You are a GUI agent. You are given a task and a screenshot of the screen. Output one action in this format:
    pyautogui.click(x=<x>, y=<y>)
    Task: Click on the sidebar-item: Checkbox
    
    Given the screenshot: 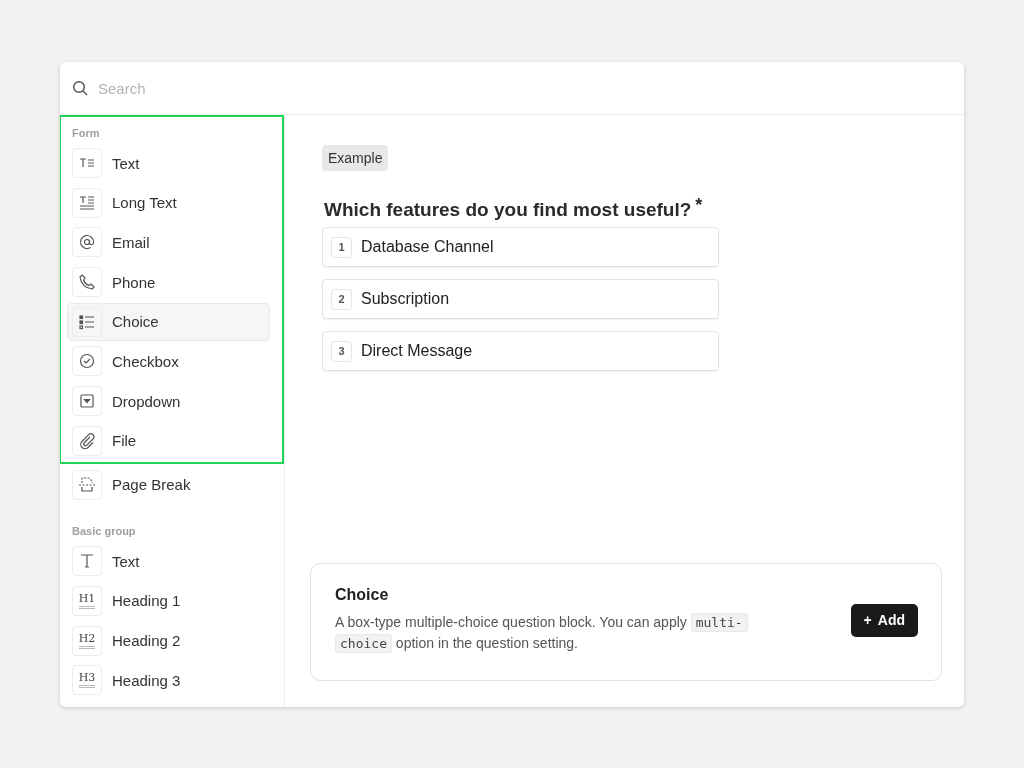 What is the action you would take?
    pyautogui.click(x=168, y=361)
    